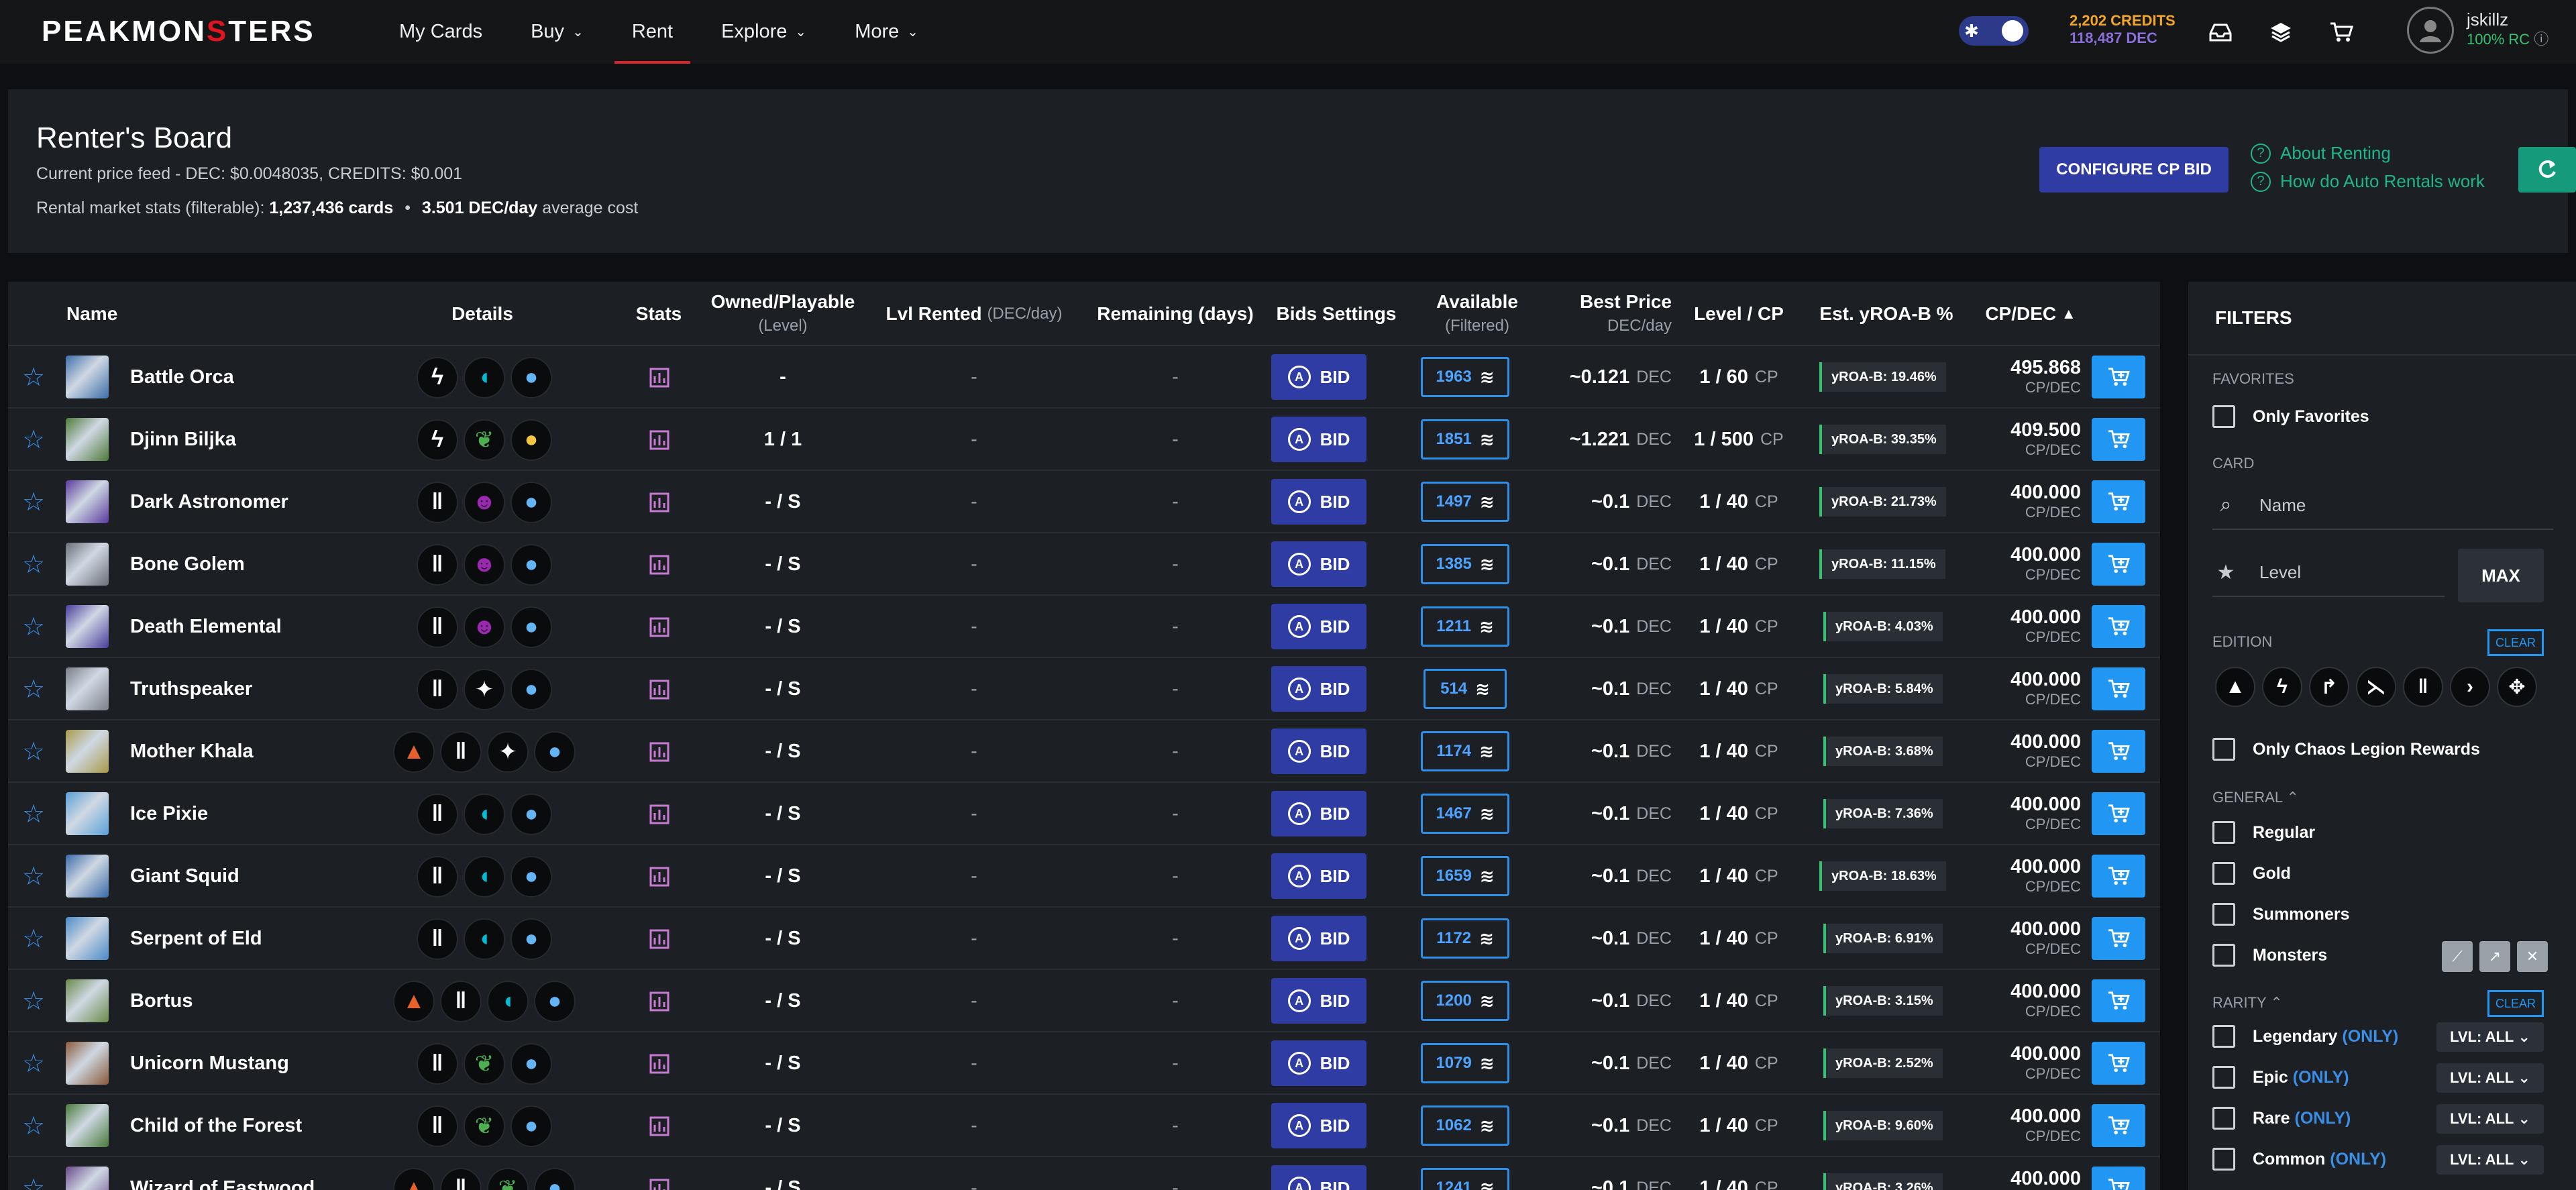 The image size is (2576, 1190). Describe the element at coordinates (2507, 29) in the screenshot. I see `user-info: jskillz 100% RC ⓘ` at that location.